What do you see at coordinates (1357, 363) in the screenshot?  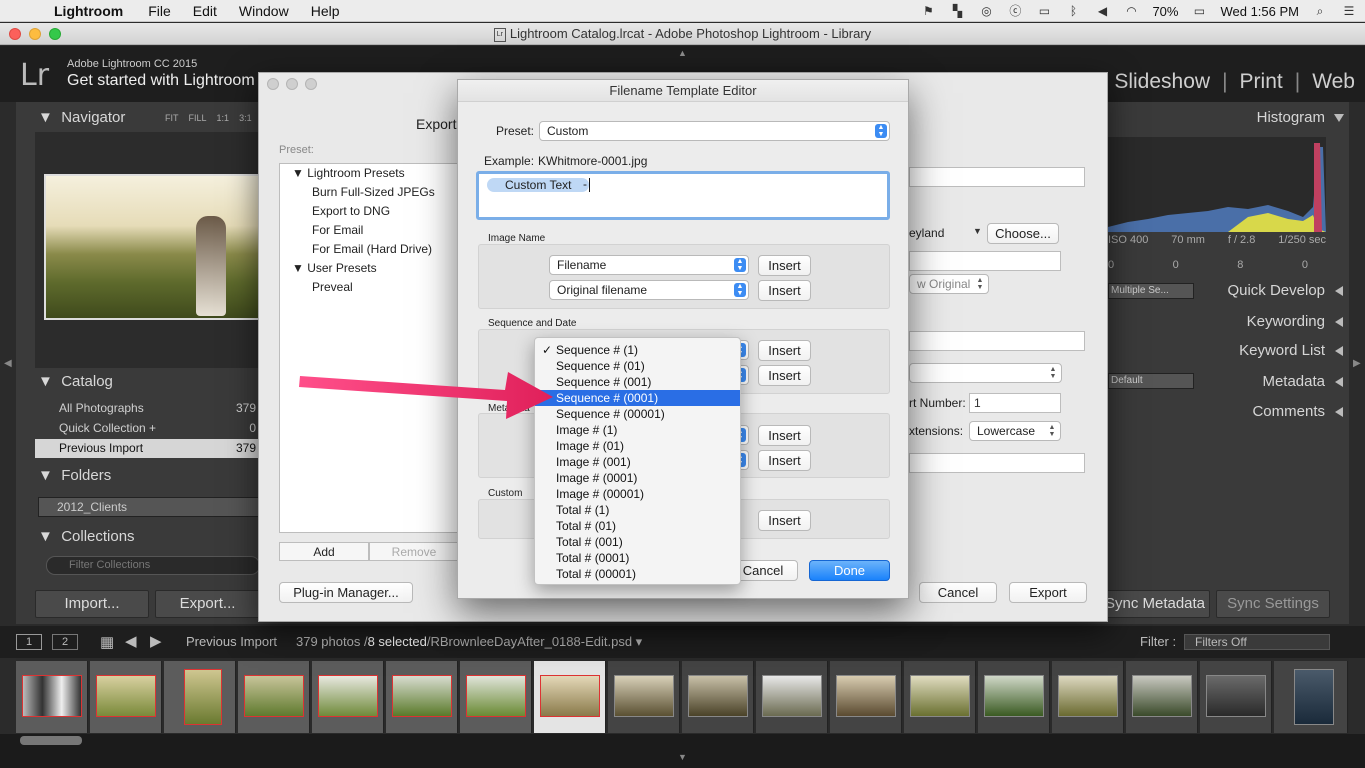 I see `right-panel-toggle-icon: ▶` at bounding box center [1357, 363].